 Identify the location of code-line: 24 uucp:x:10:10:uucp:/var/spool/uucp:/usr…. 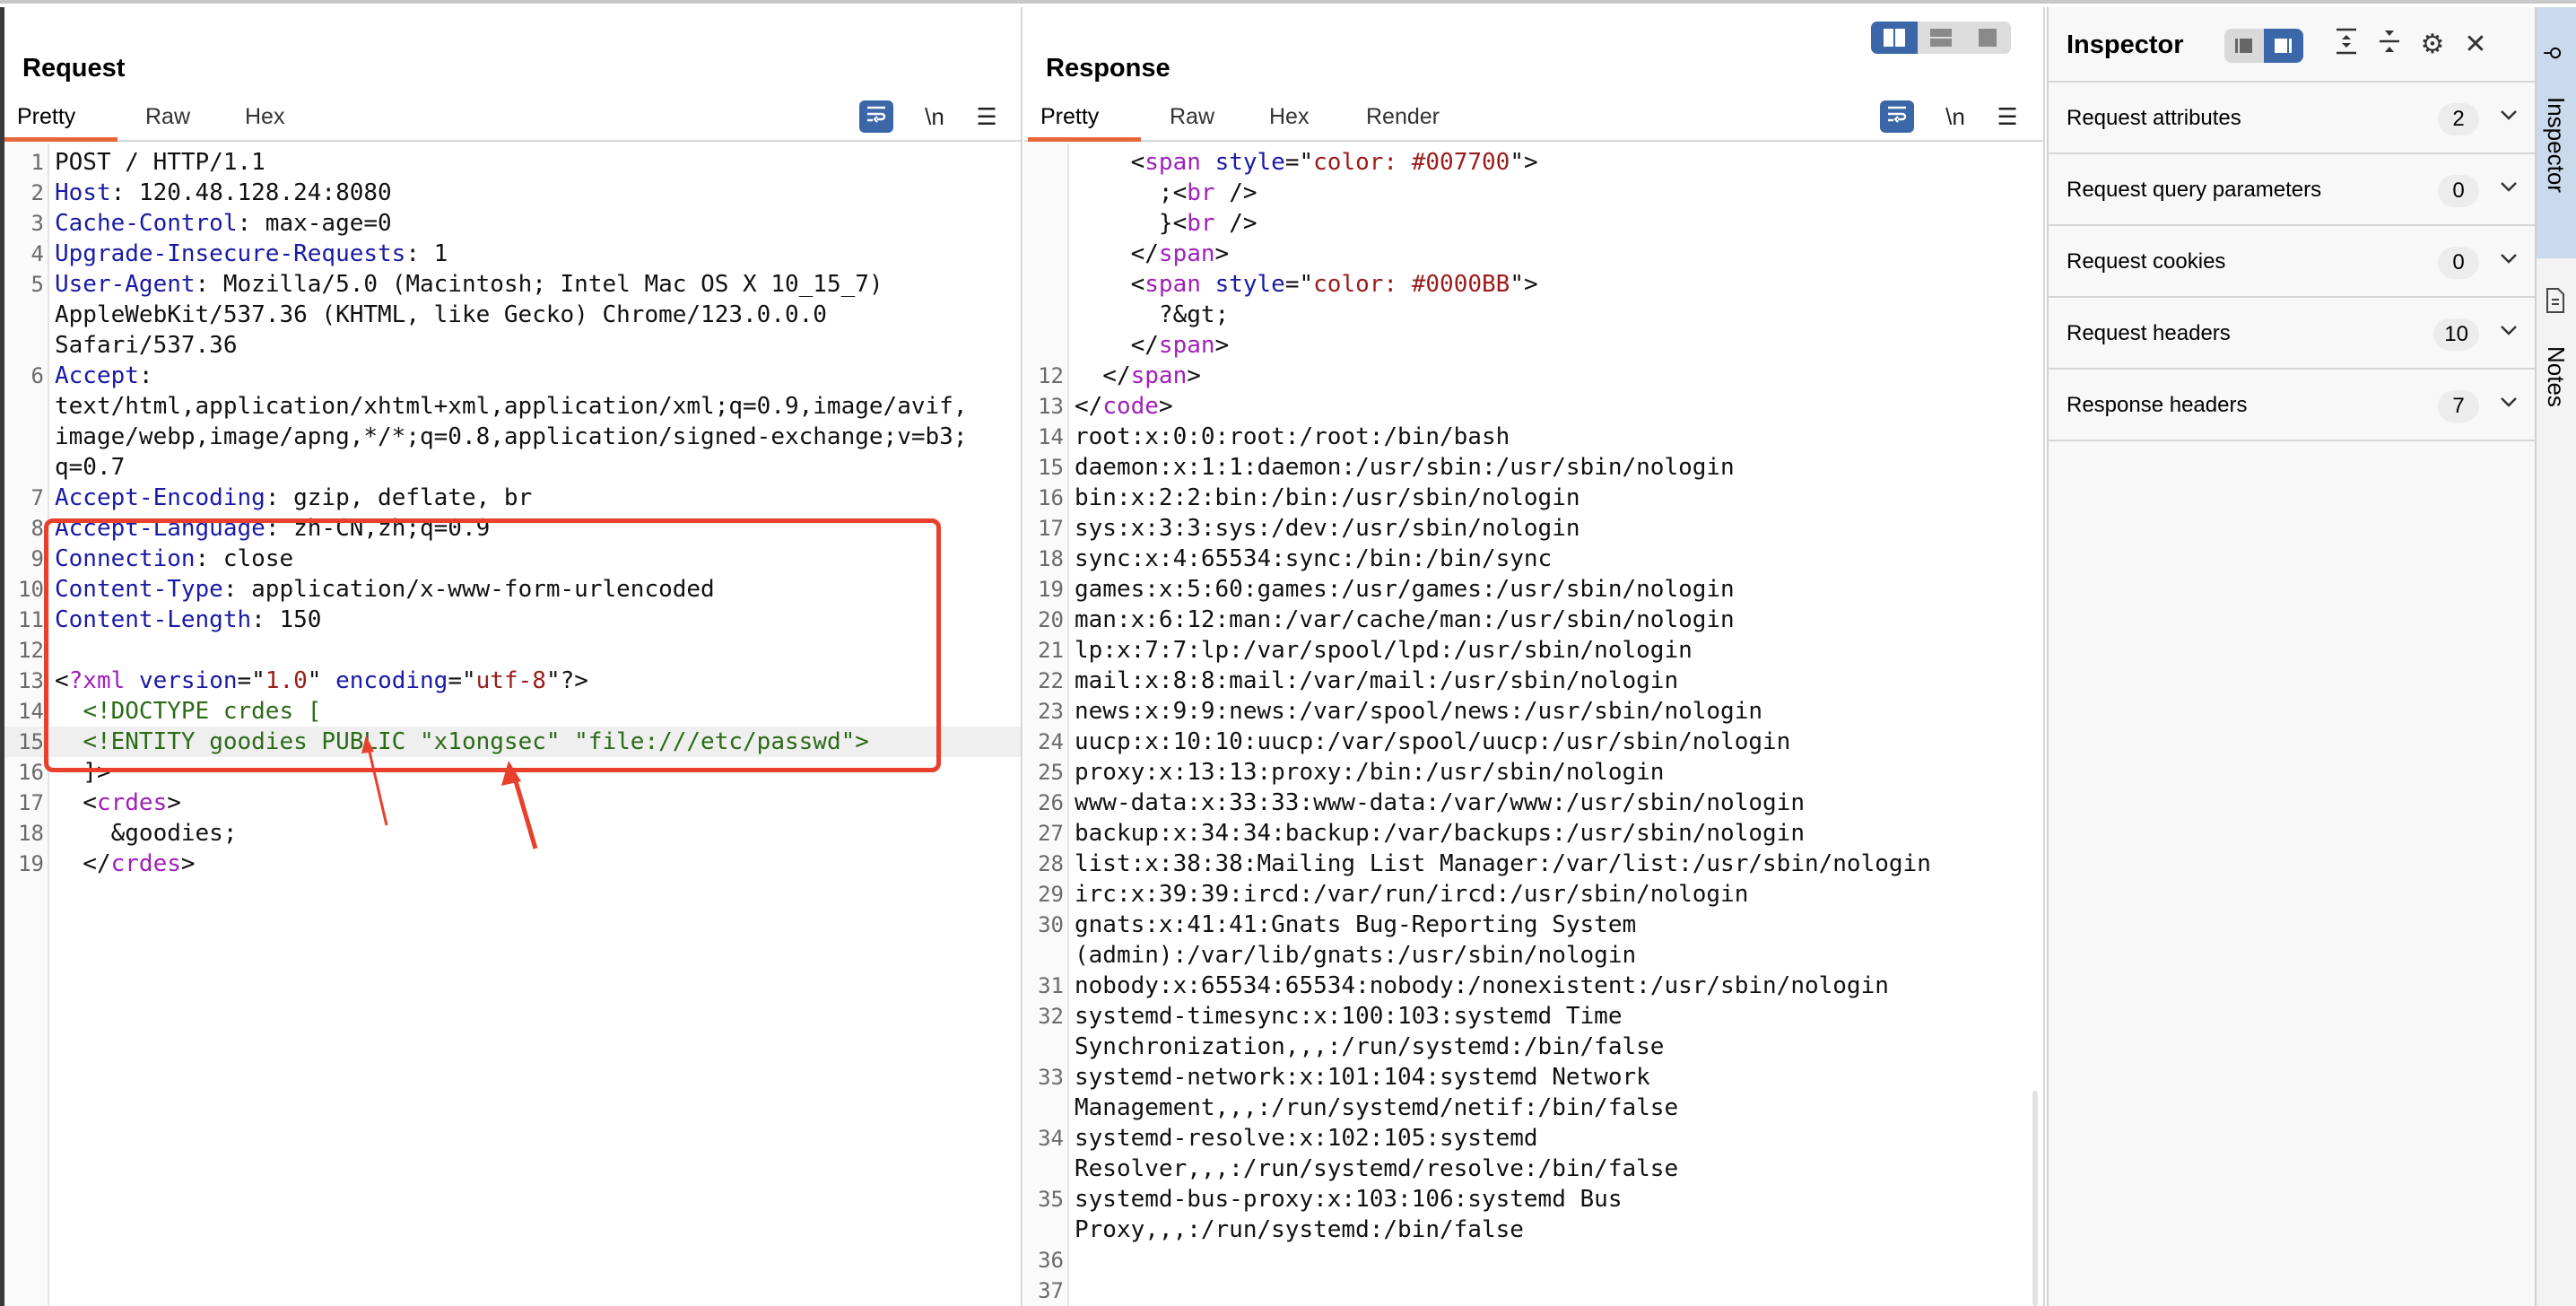
(1533, 742).